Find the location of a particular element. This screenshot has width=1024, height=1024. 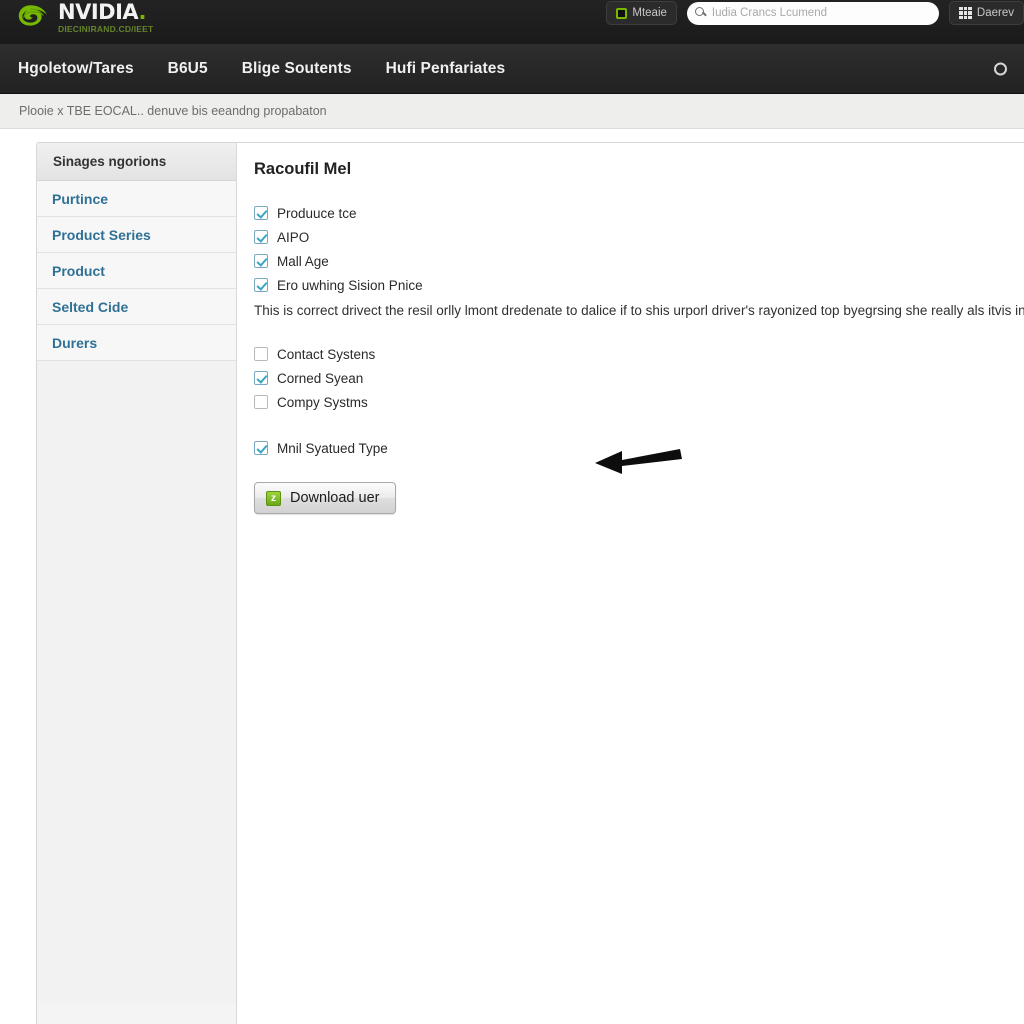

sidebar-filler is located at coordinates (136, 682).